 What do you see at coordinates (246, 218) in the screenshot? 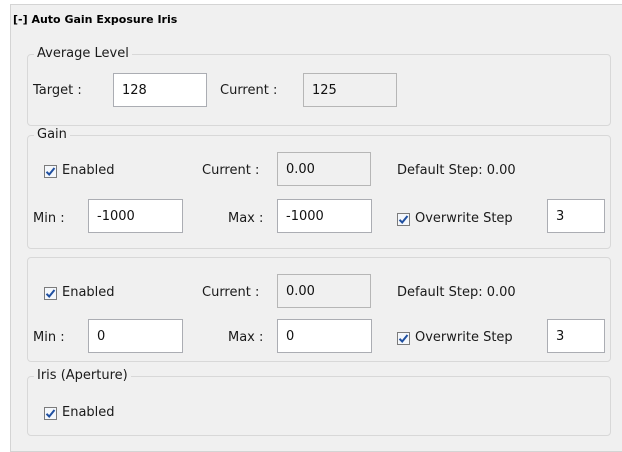
I see `gain-max-label: Max :` at bounding box center [246, 218].